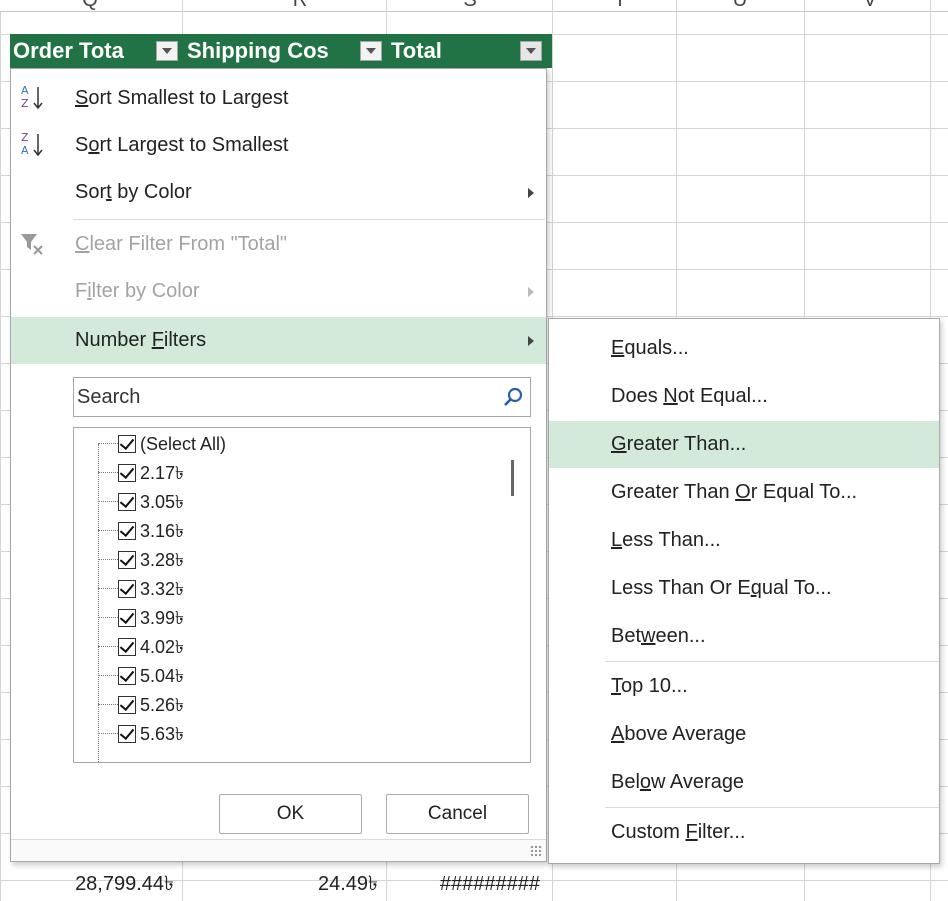  I want to click on list-item: 3.28৳, so click(284, 560).